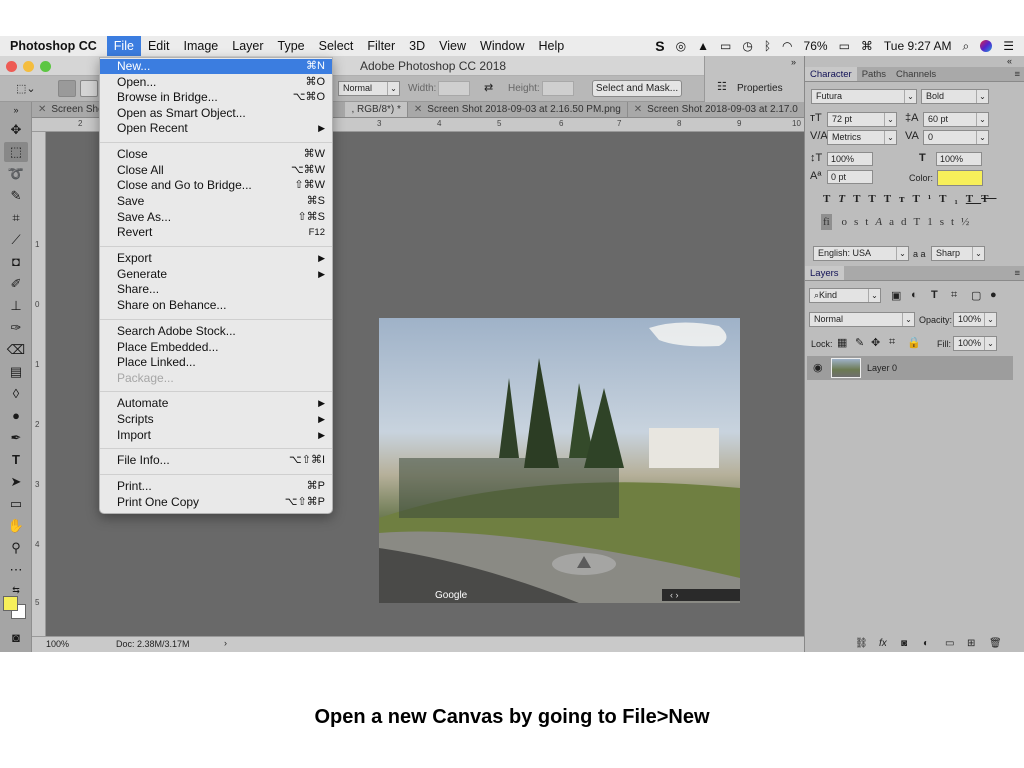 This screenshot has width=1024, height=768. I want to click on subscript-icon: T₁, so click(952, 199).